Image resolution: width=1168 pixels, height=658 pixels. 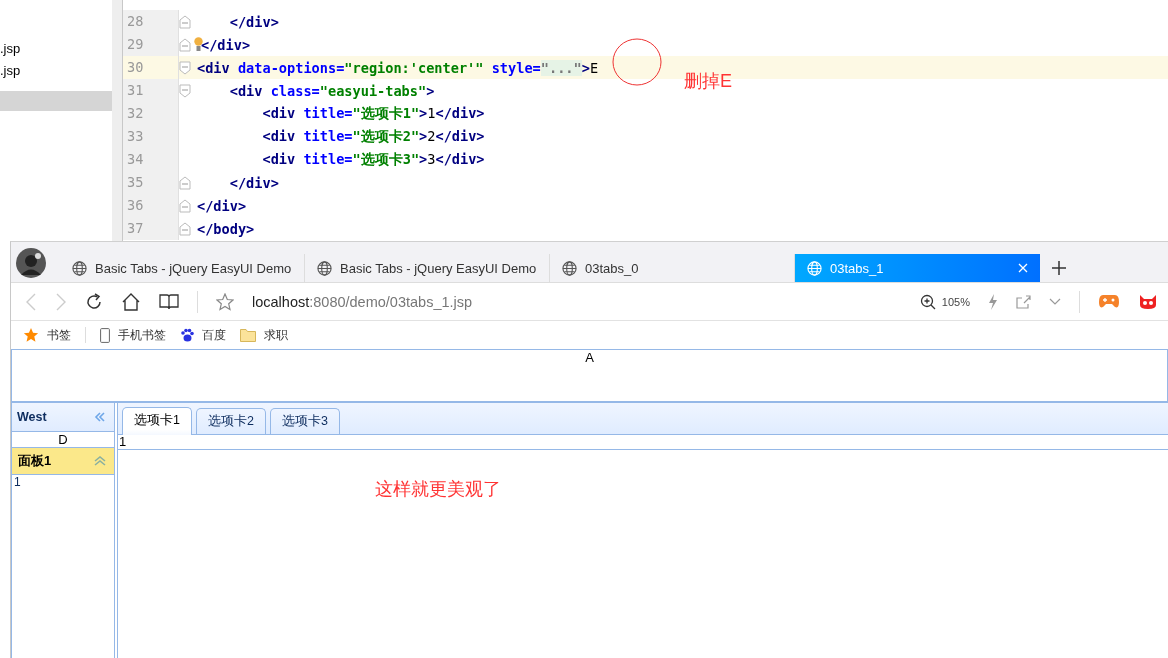 I want to click on bookmark: 百度, so click(x=203, y=335).